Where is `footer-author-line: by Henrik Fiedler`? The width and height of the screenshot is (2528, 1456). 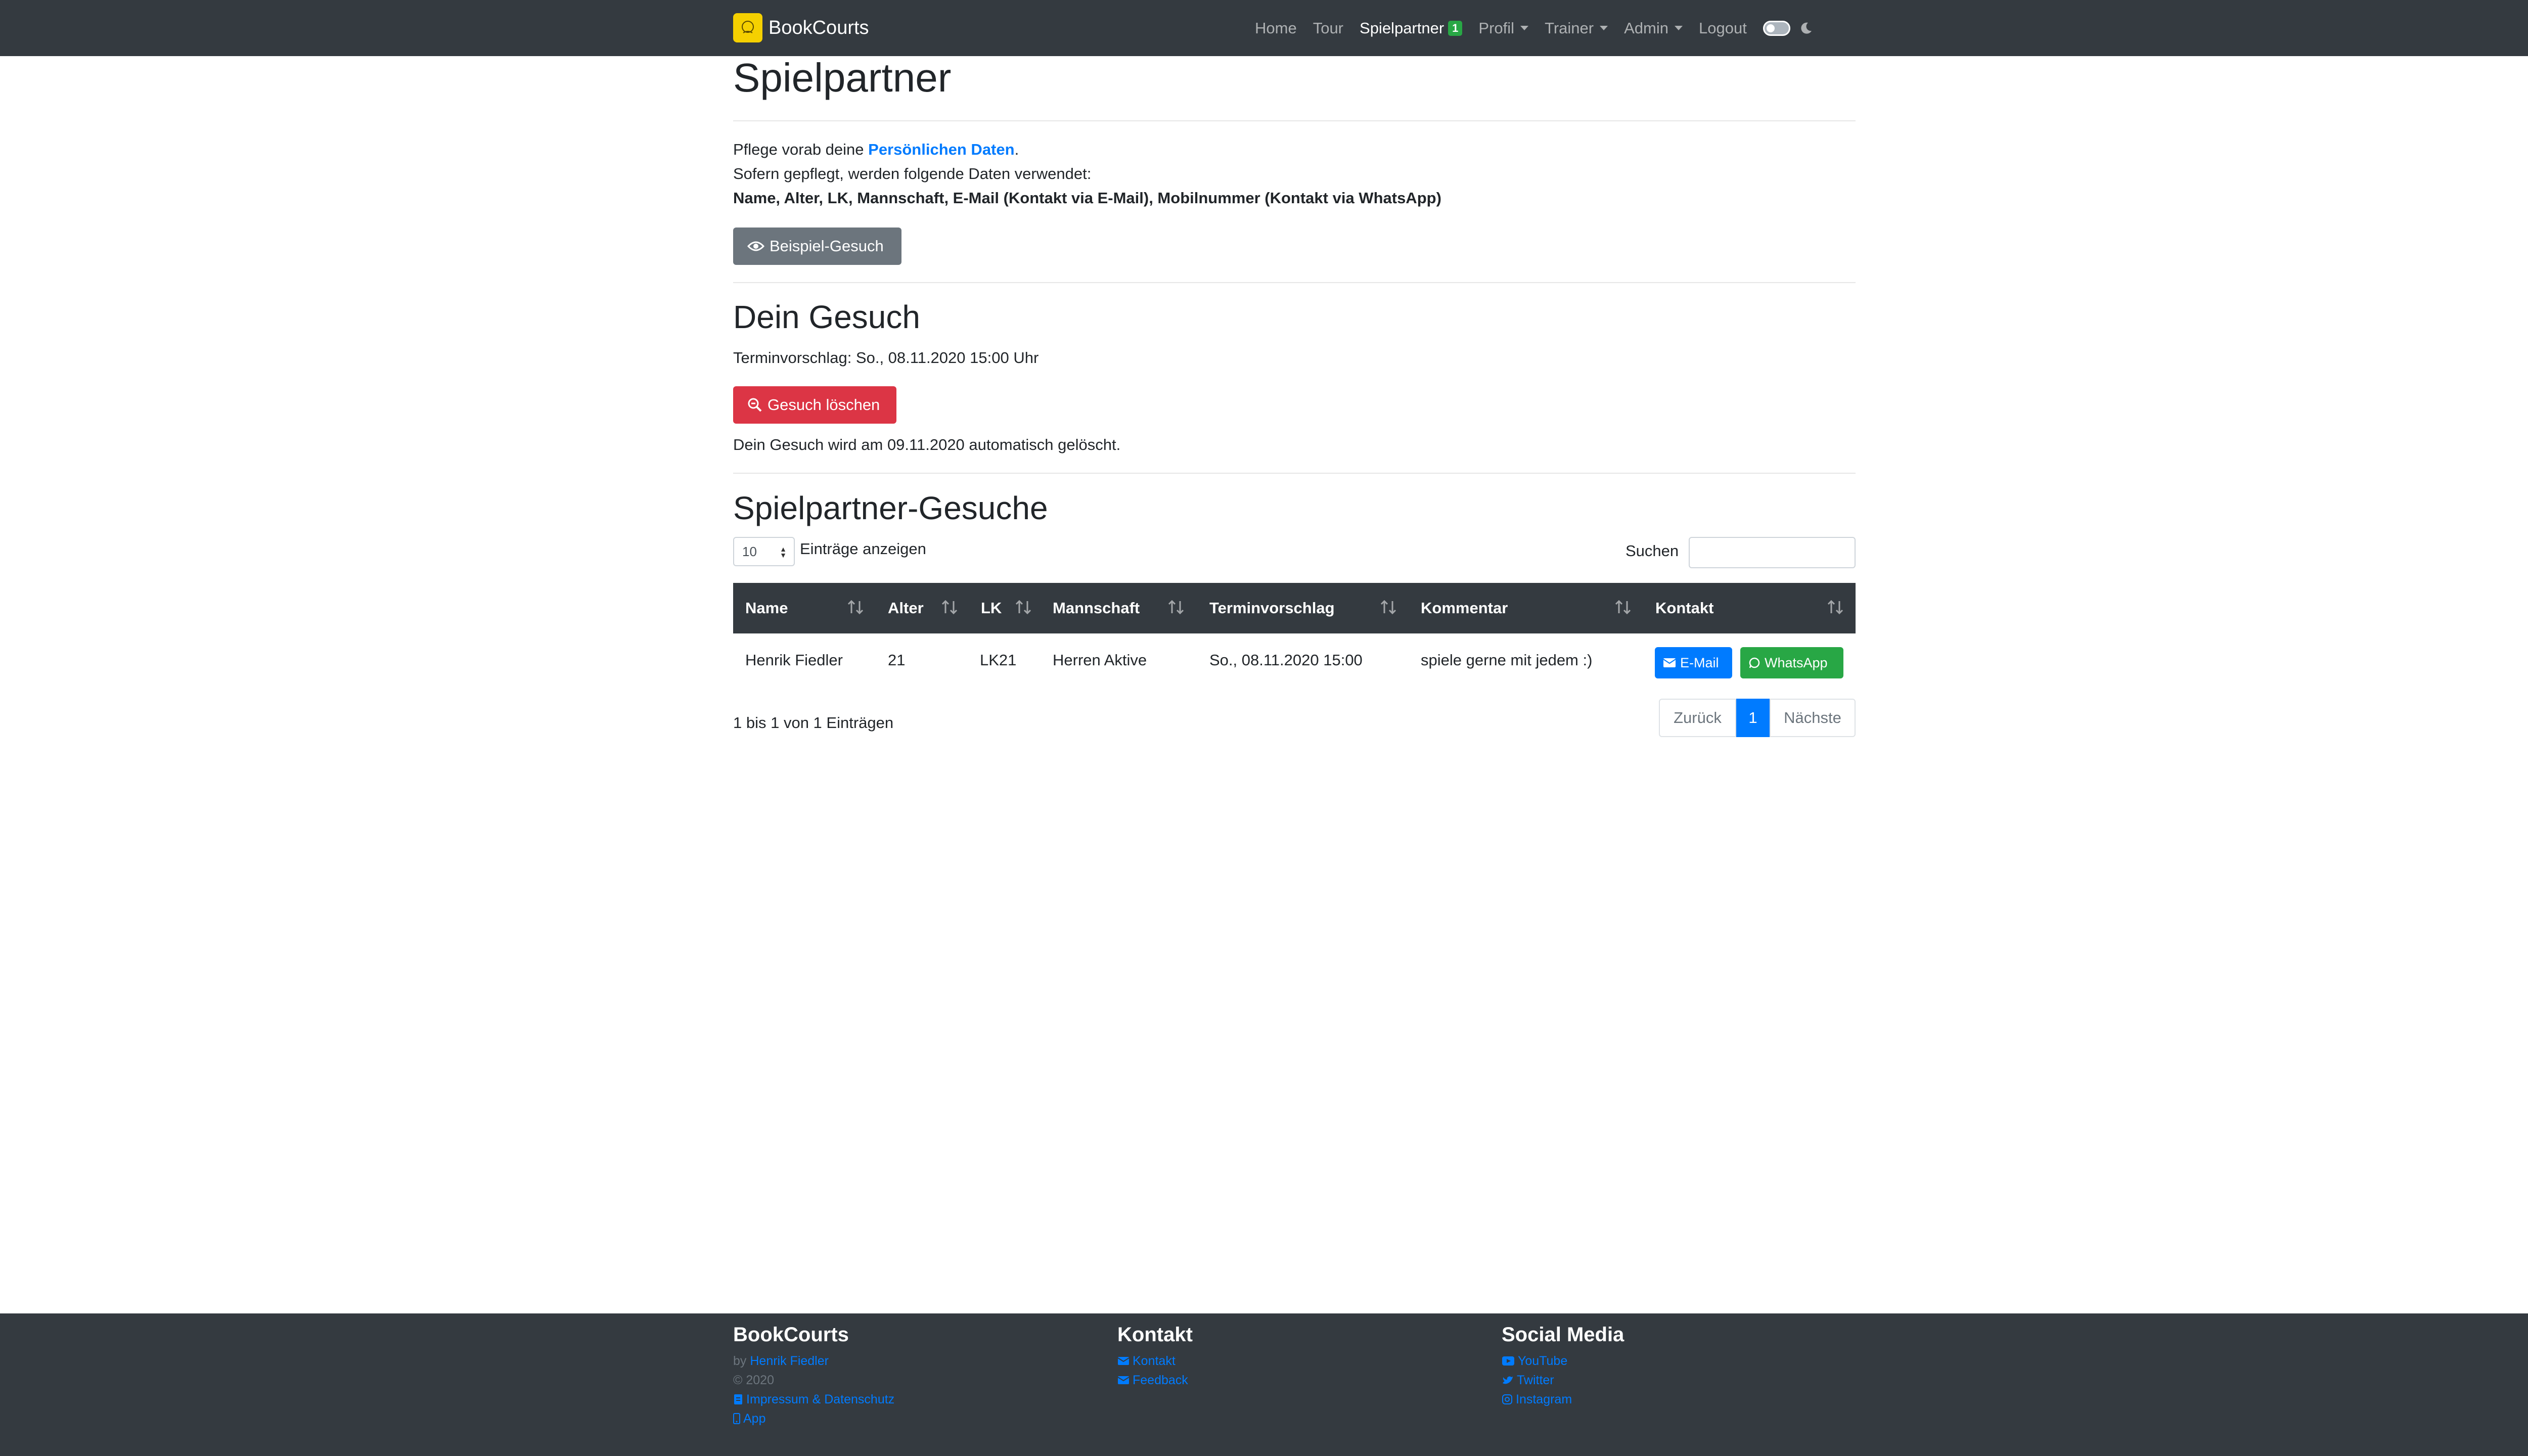
footer-author-line: by Henrik Fiedler is located at coordinates (814, 1361).